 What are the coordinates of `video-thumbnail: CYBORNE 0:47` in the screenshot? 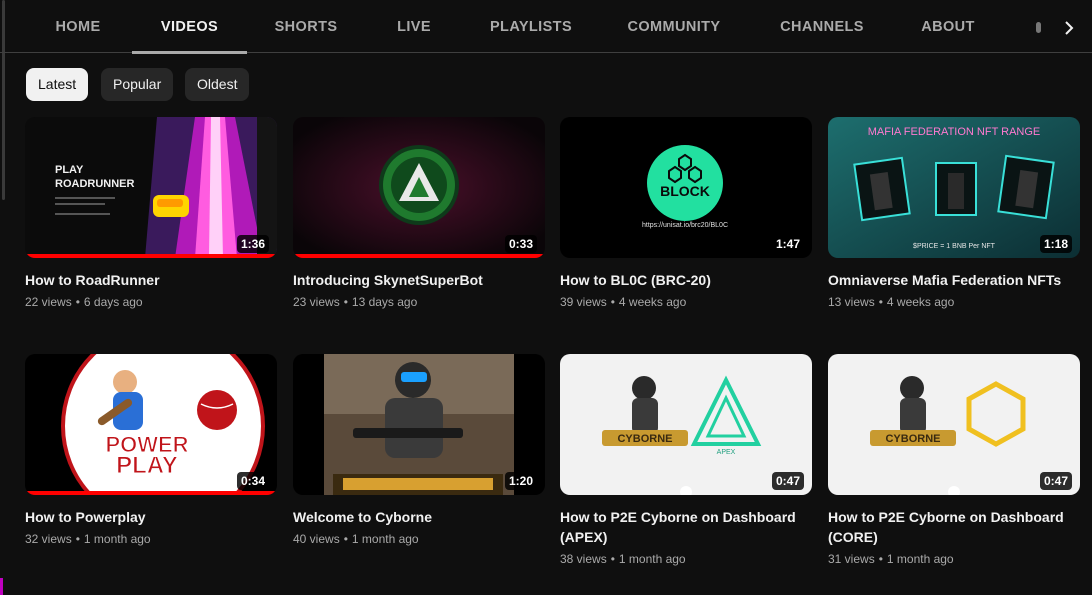 It's located at (954, 424).